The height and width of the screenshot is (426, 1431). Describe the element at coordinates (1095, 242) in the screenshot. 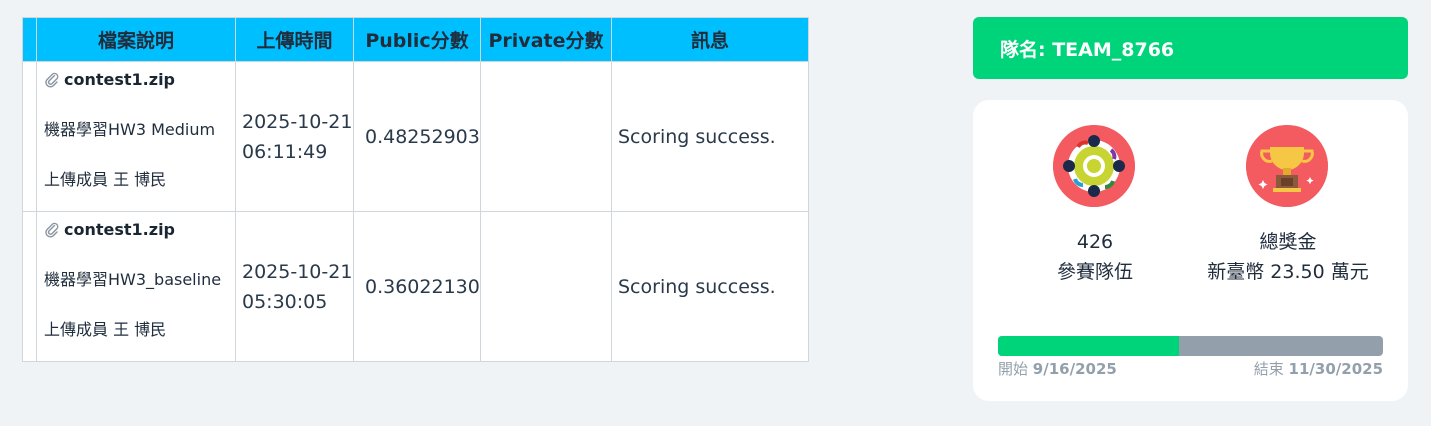

I see `teams-count: 426` at that location.